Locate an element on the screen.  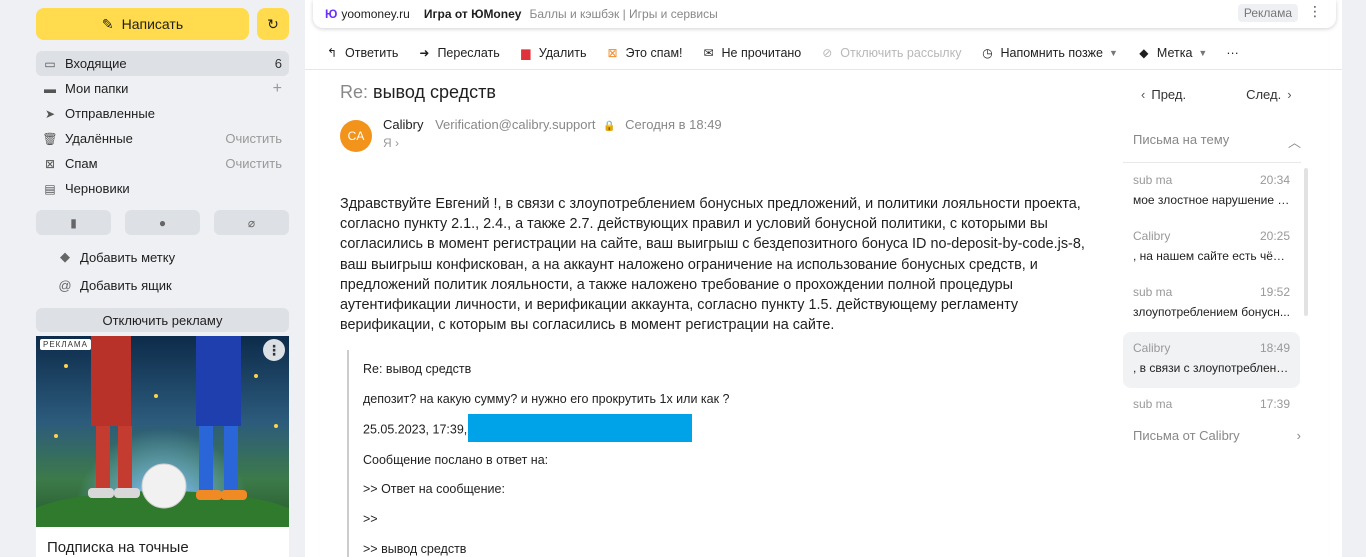
more-horizontal-icon: ··· is located at coordinates (1232, 53).